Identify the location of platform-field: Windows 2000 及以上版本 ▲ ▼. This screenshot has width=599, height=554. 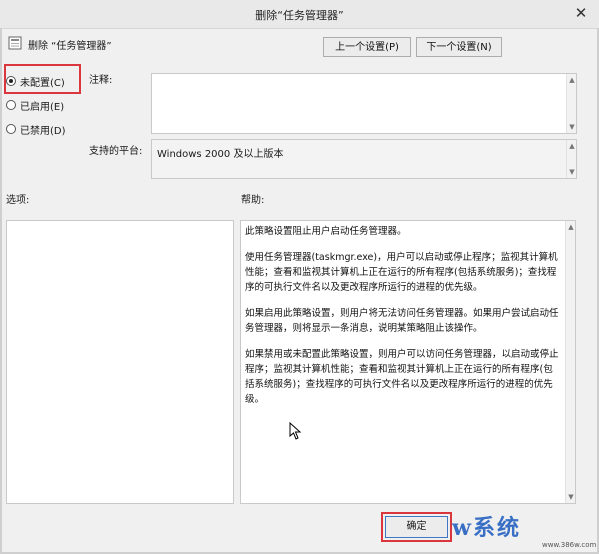
(364, 159).